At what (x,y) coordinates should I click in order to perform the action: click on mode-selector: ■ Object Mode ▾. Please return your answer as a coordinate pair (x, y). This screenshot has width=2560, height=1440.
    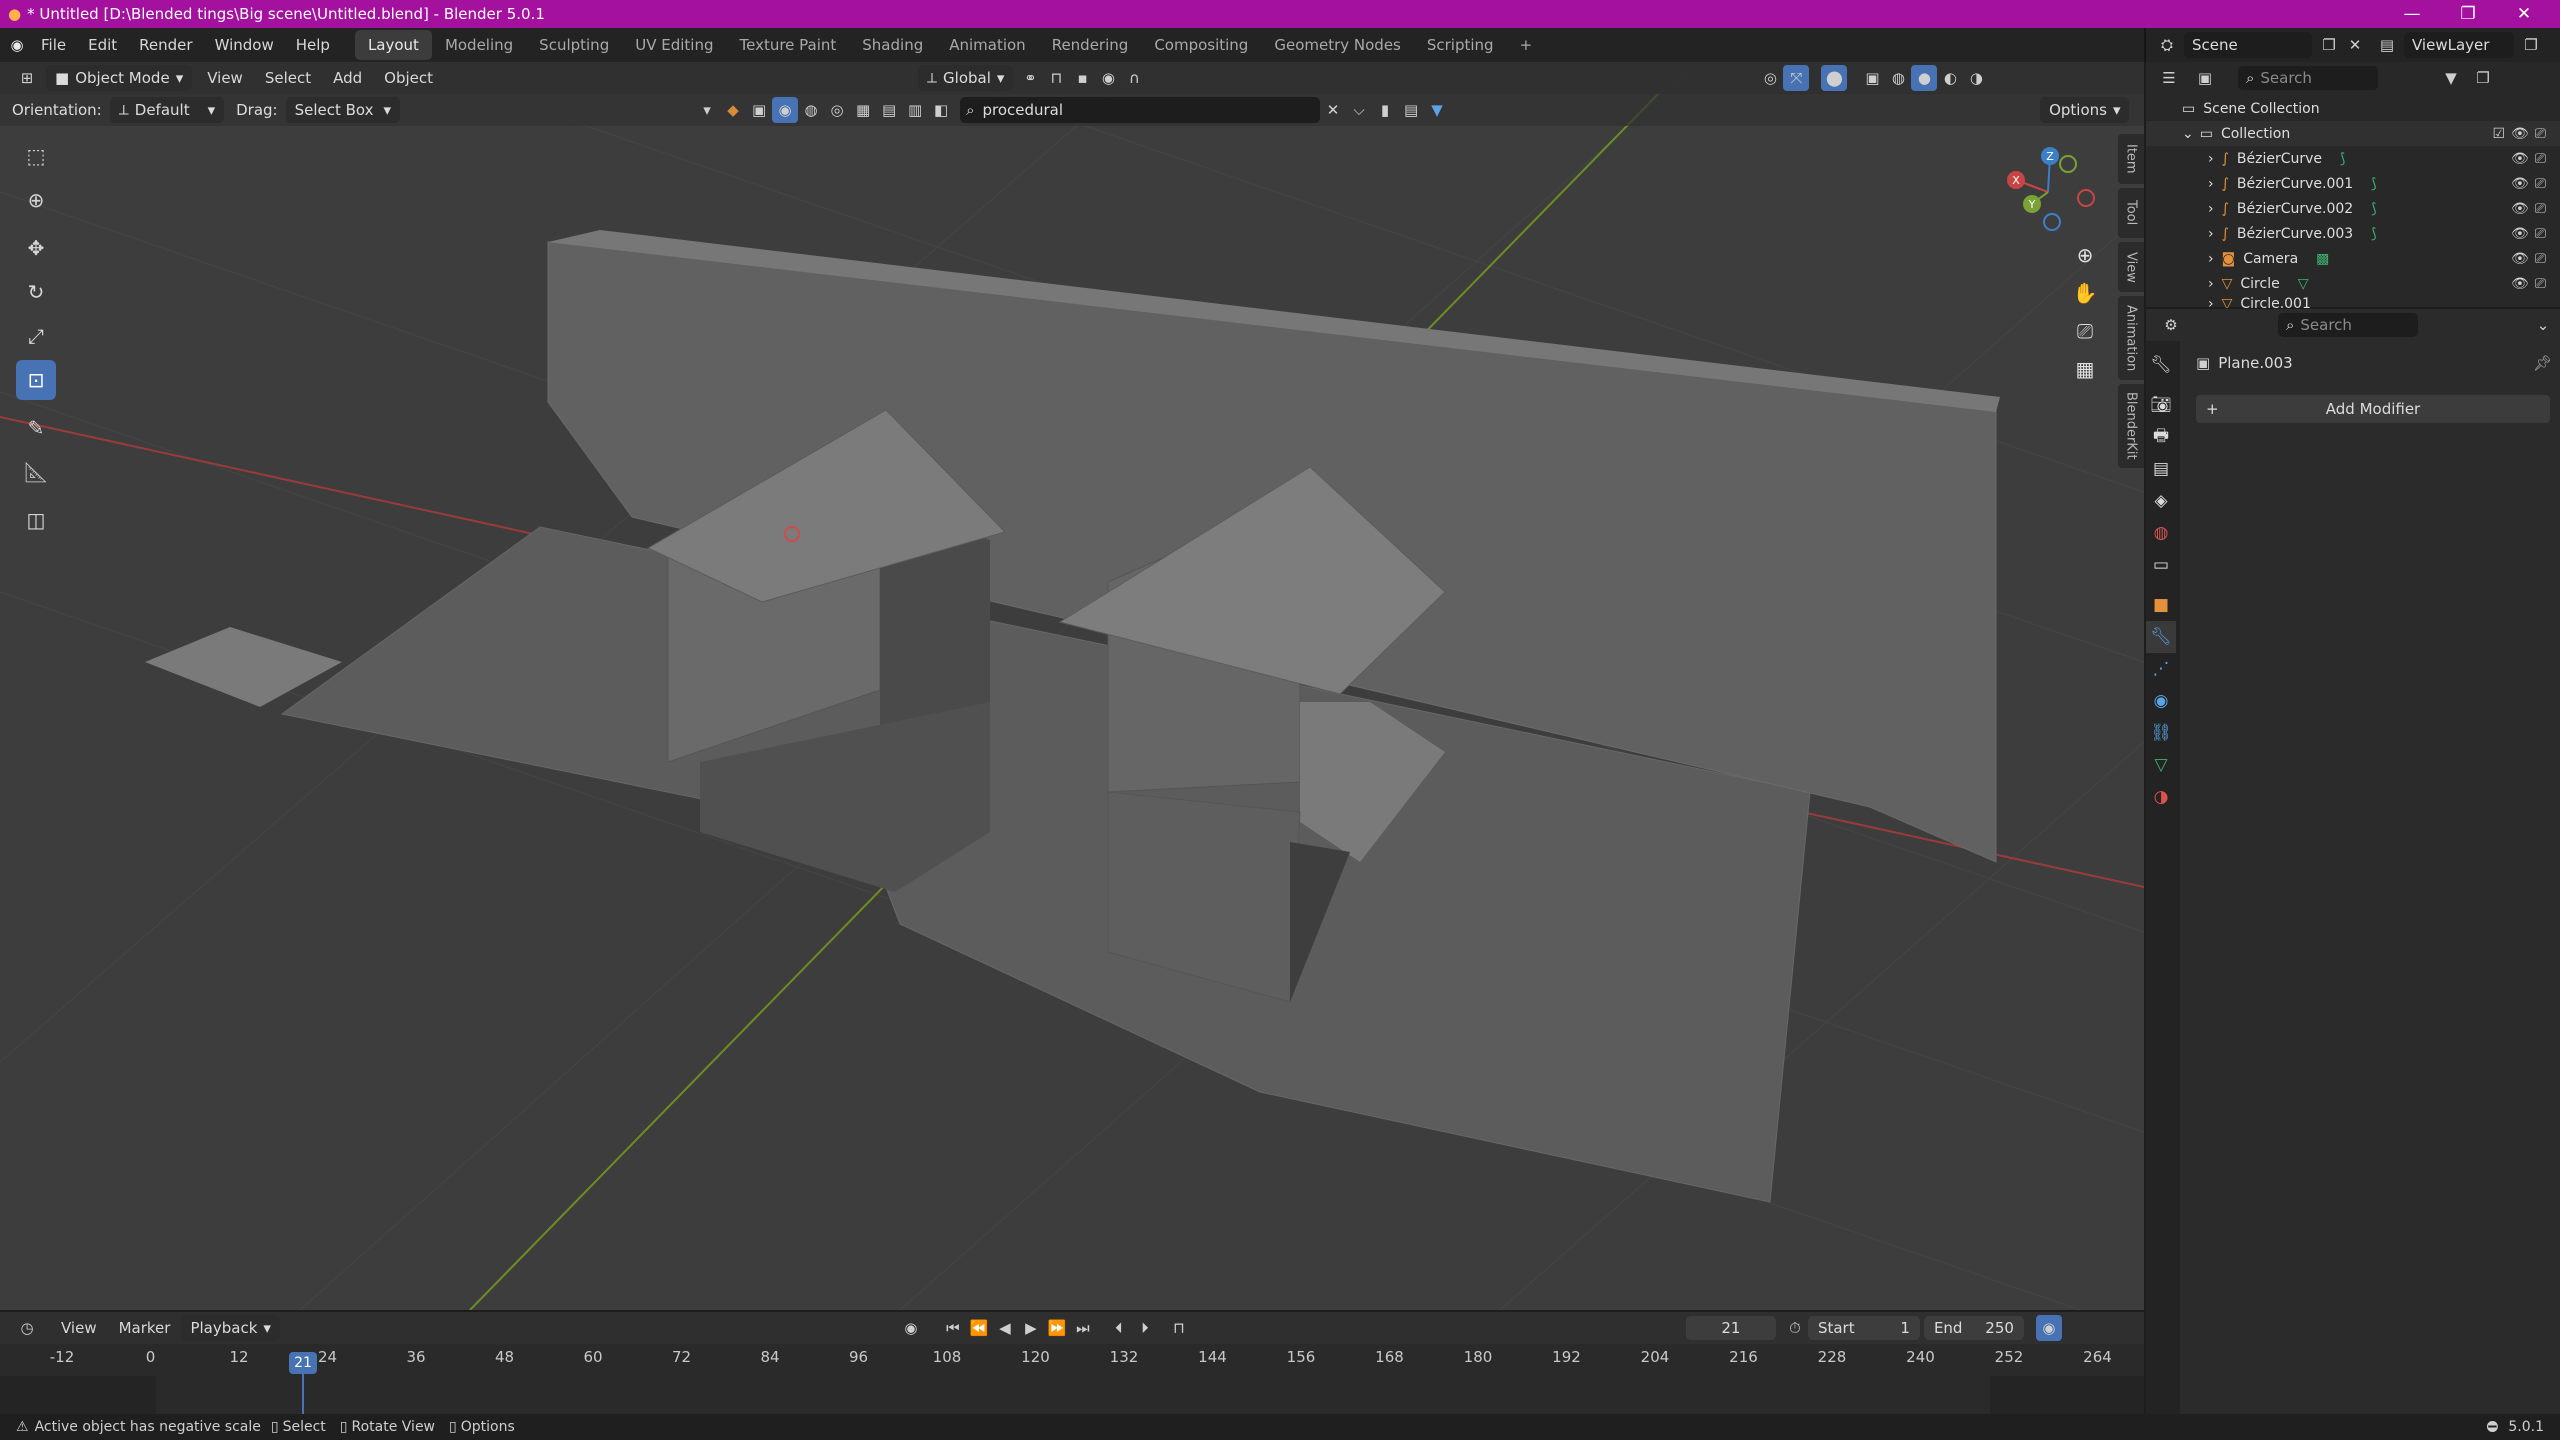
    Looking at the image, I should click on (119, 78).